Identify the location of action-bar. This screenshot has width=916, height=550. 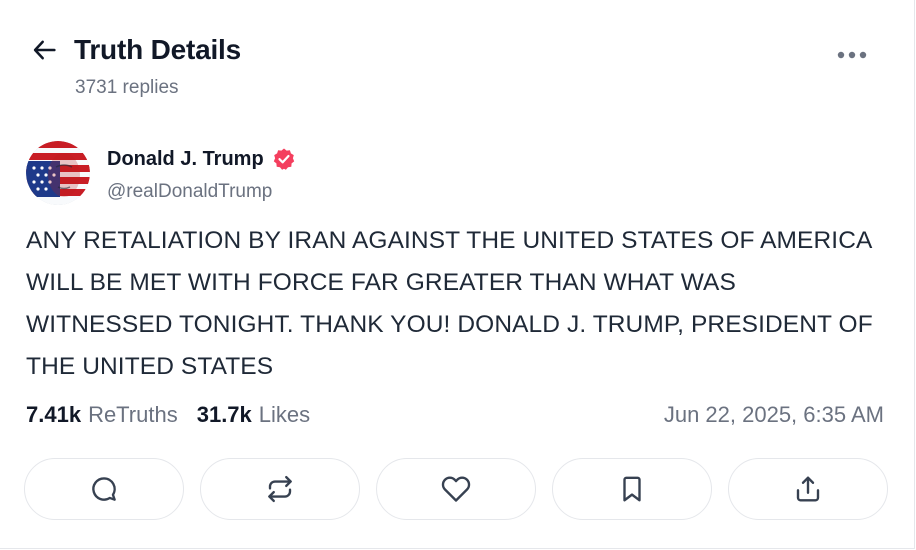
(456, 489).